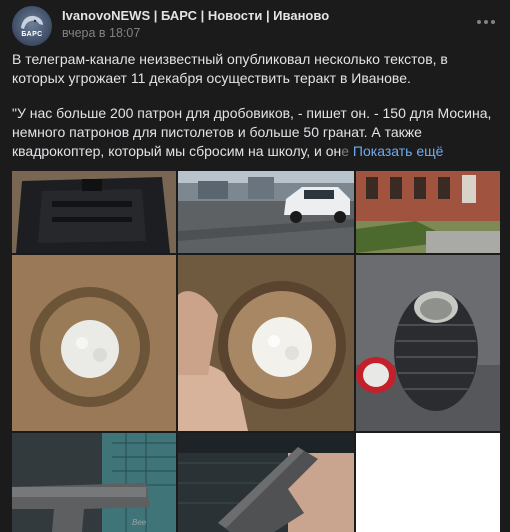 Image resolution: width=510 pixels, height=532 pixels. What do you see at coordinates (428, 343) in the screenshot?
I see `photo-grenade-bottle` at bounding box center [428, 343].